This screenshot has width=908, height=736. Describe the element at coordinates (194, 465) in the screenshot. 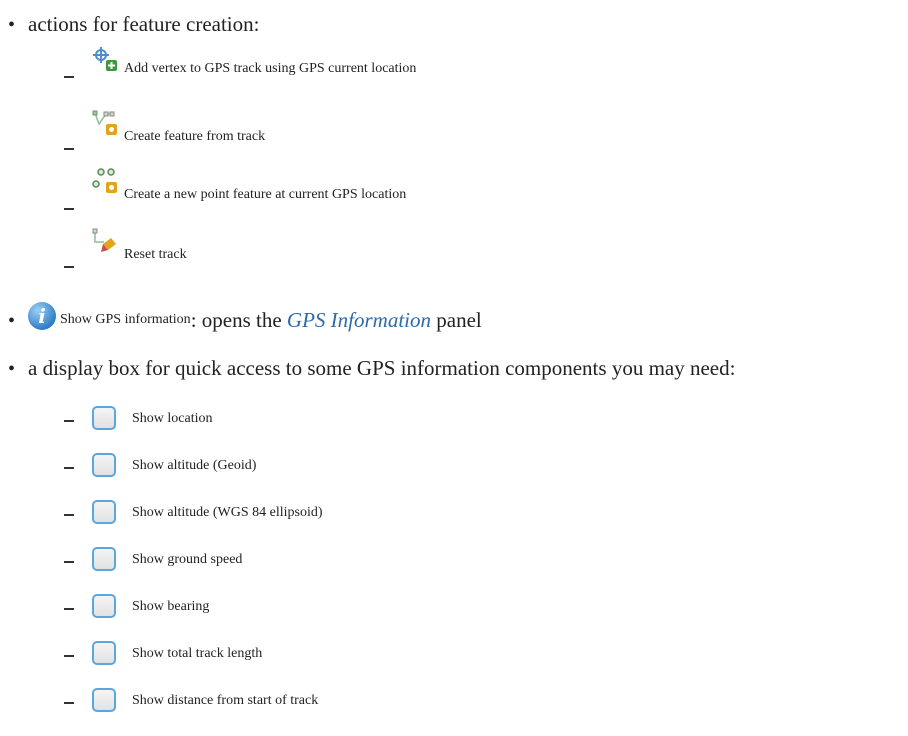

I see `show-altitude-geoid-label: Show altitude (Geoid)` at that location.